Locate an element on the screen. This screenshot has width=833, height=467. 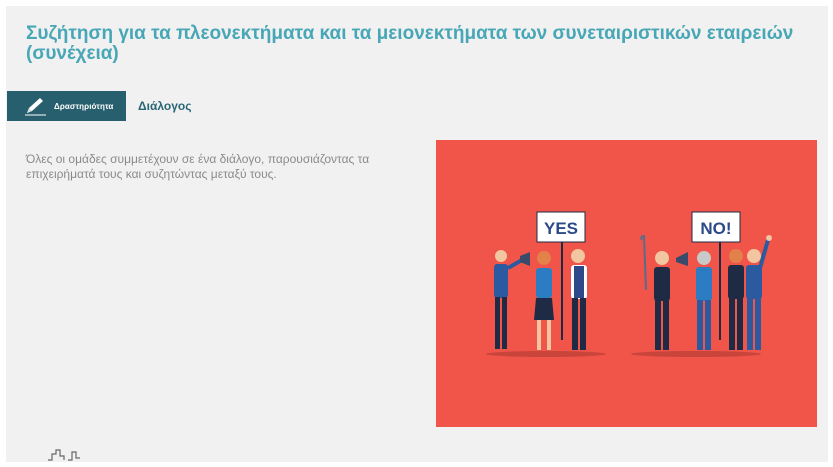
activity-tag: Δραστηριότητα is located at coordinates (66, 106).